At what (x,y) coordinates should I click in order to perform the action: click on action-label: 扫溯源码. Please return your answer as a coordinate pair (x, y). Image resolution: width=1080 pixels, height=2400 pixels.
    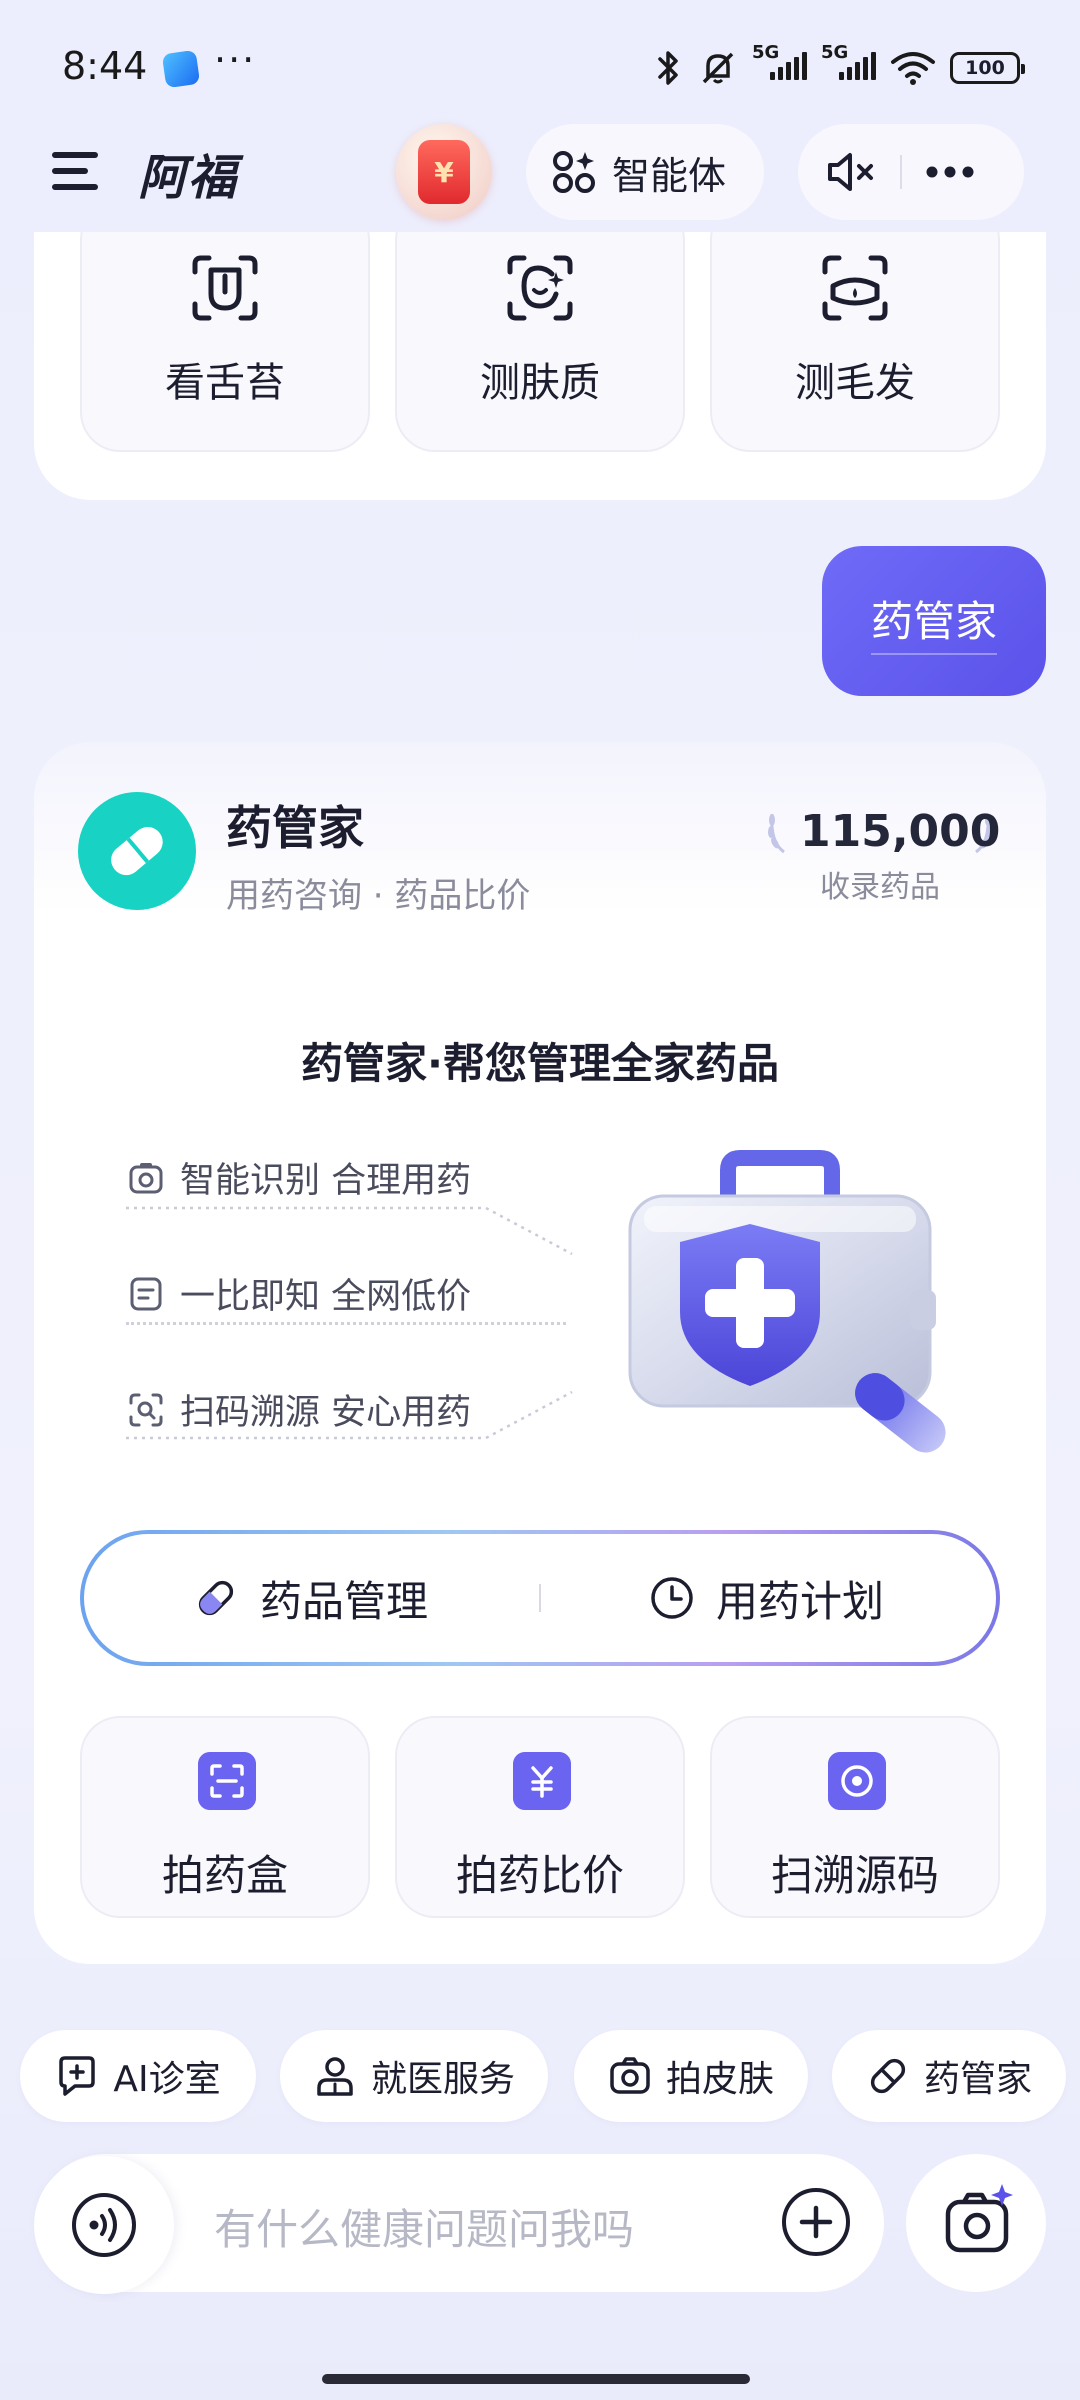
    Looking at the image, I should click on (854, 1875).